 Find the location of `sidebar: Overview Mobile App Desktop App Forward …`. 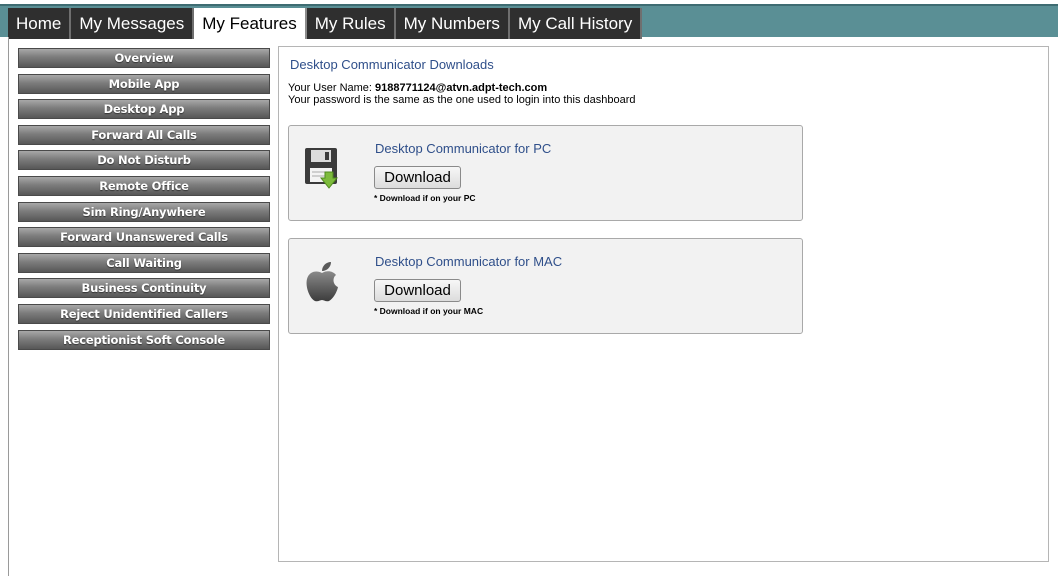

sidebar: Overview Mobile App Desktop App Forward … is located at coordinates (144, 201).